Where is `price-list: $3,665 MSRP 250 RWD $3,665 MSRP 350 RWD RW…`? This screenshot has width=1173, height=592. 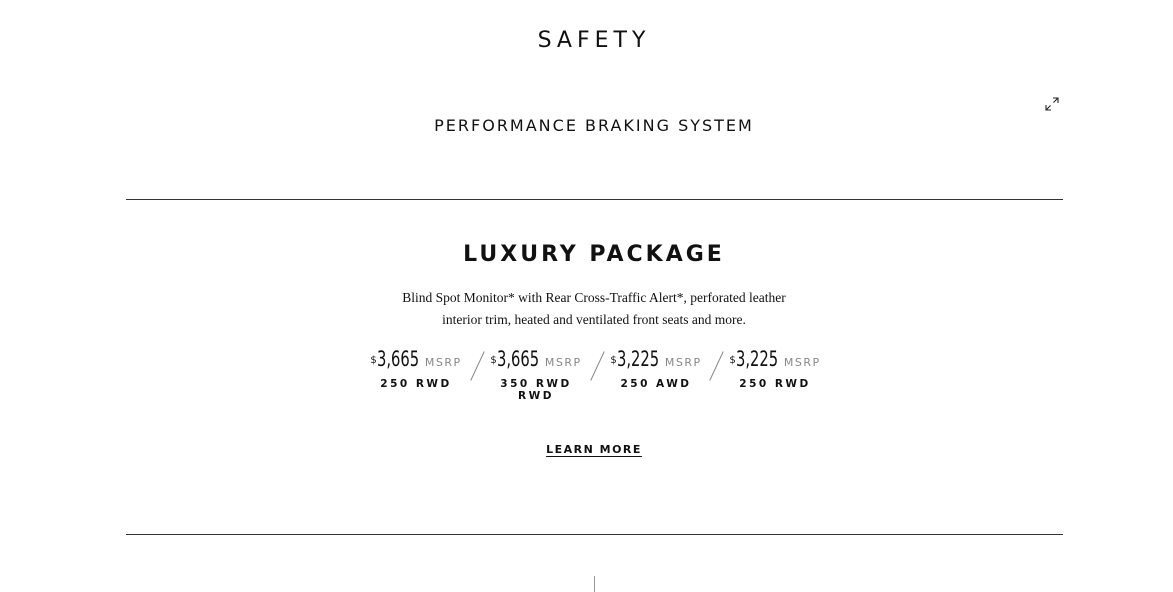 price-list: $3,665 MSRP 250 RWD $3,665 MSRP 350 RWD RW… is located at coordinates (597, 374).